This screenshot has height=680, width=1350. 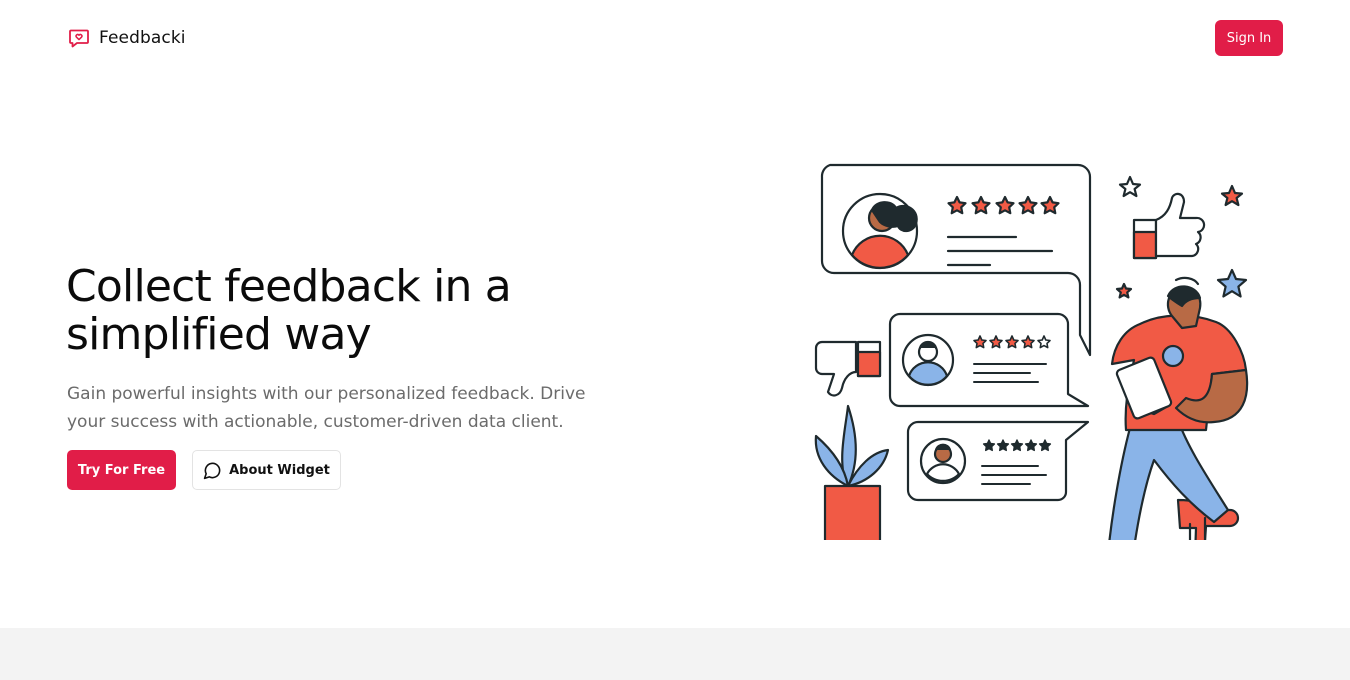 What do you see at coordinates (1249, 38) in the screenshot?
I see `sign-in-button: Sign In` at bounding box center [1249, 38].